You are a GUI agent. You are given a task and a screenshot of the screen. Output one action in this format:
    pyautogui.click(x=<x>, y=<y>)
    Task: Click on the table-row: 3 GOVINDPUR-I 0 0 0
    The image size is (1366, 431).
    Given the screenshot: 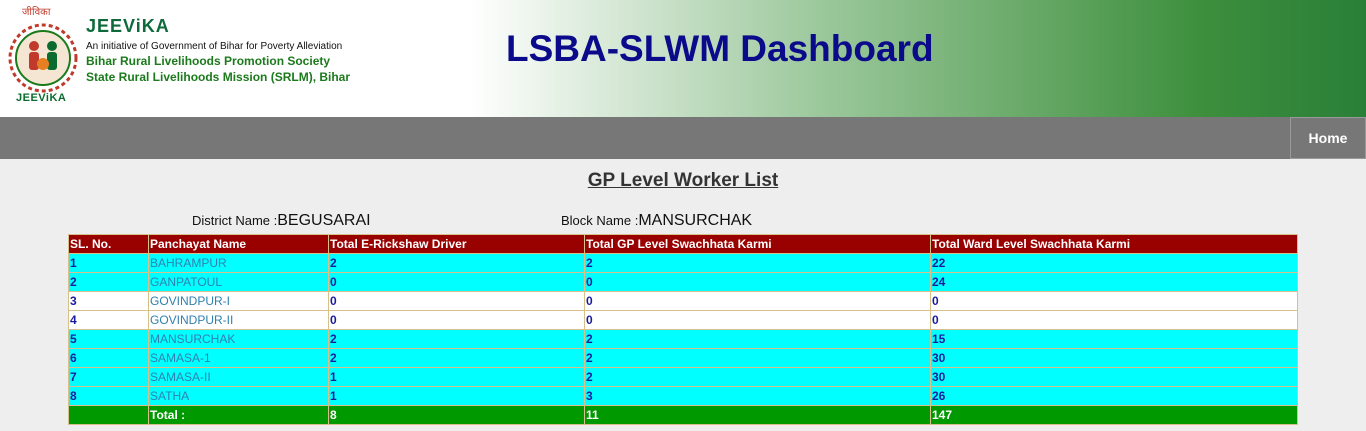 What is the action you would take?
    pyautogui.click(x=683, y=301)
    